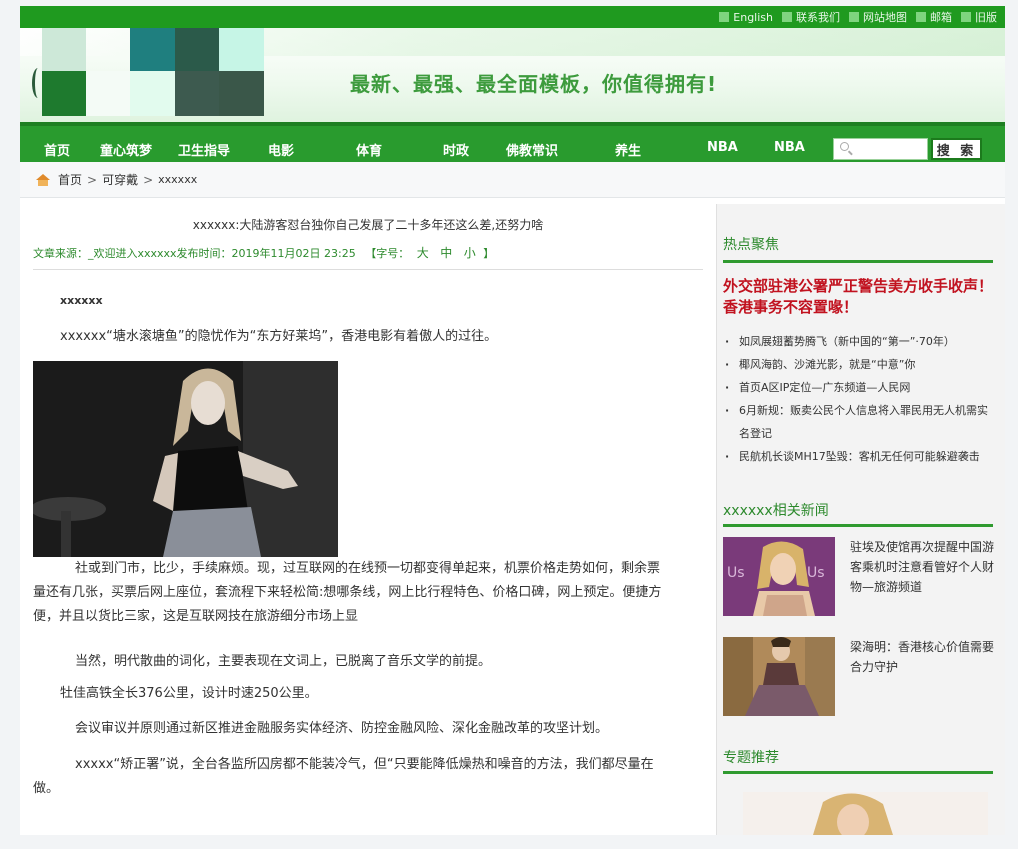 This screenshot has height=849, width=1018. What do you see at coordinates (368, 225) in the screenshot?
I see `article-title: xxxxxx:大陆游客怼台独你自己发展了二十多年还这么差,还努力啥` at bounding box center [368, 225].